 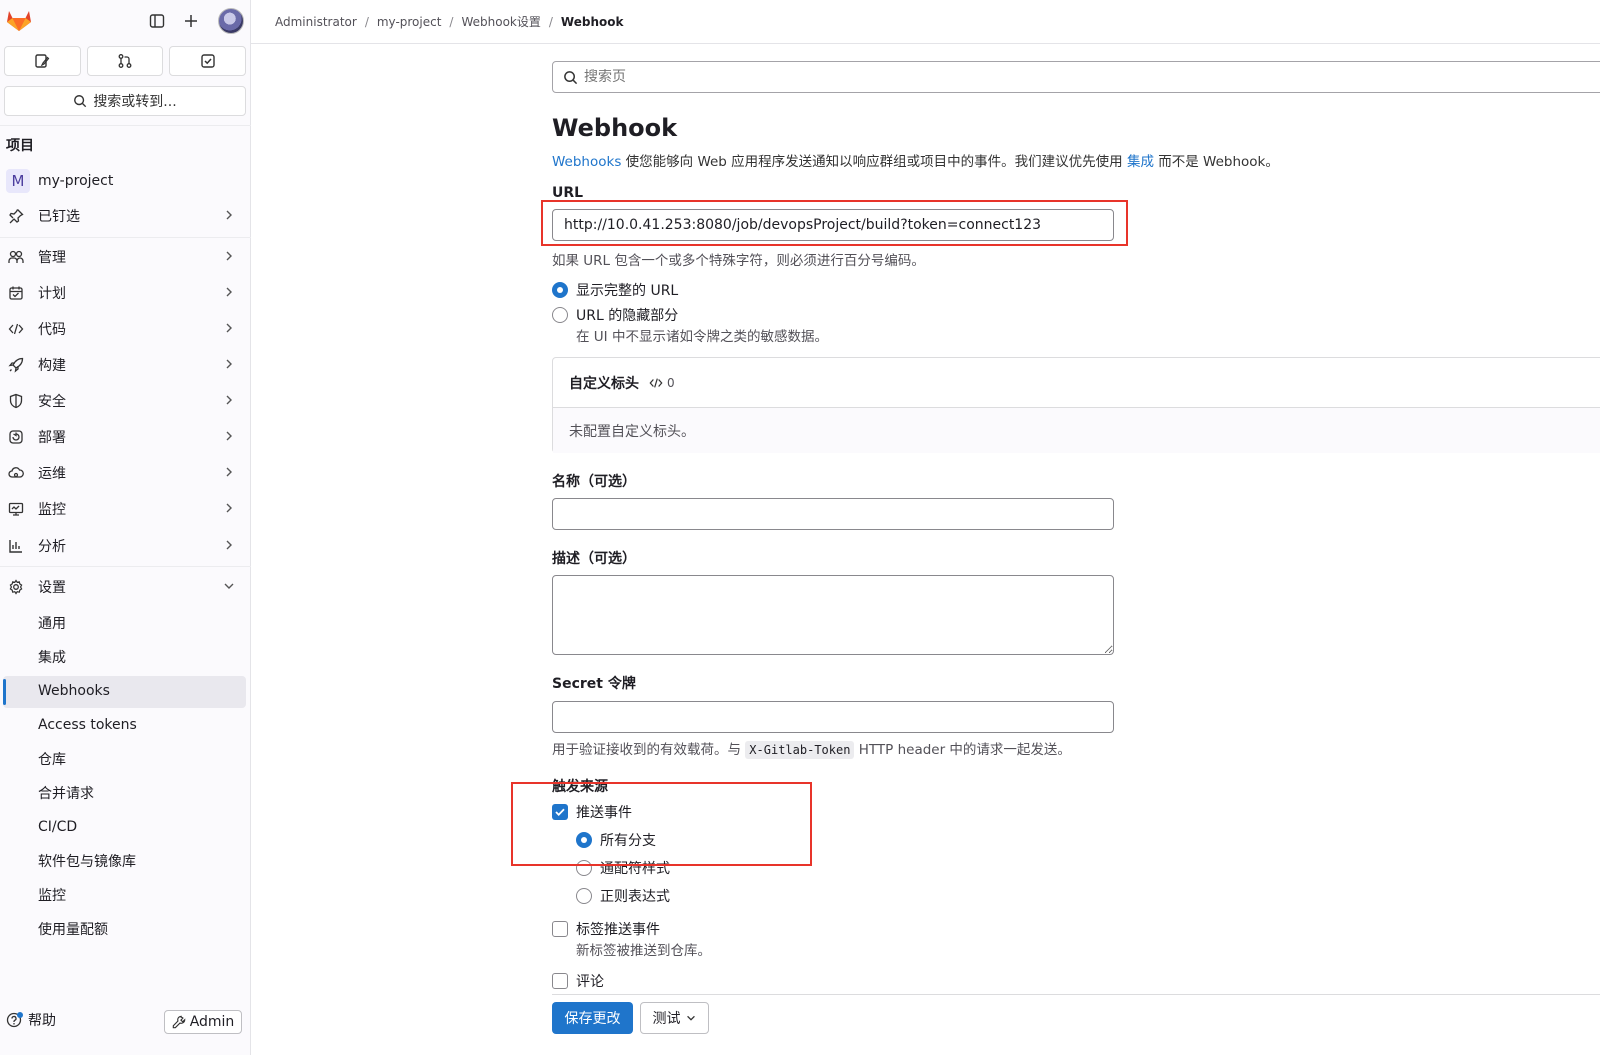 I want to click on description-textarea, so click(x=833, y=615).